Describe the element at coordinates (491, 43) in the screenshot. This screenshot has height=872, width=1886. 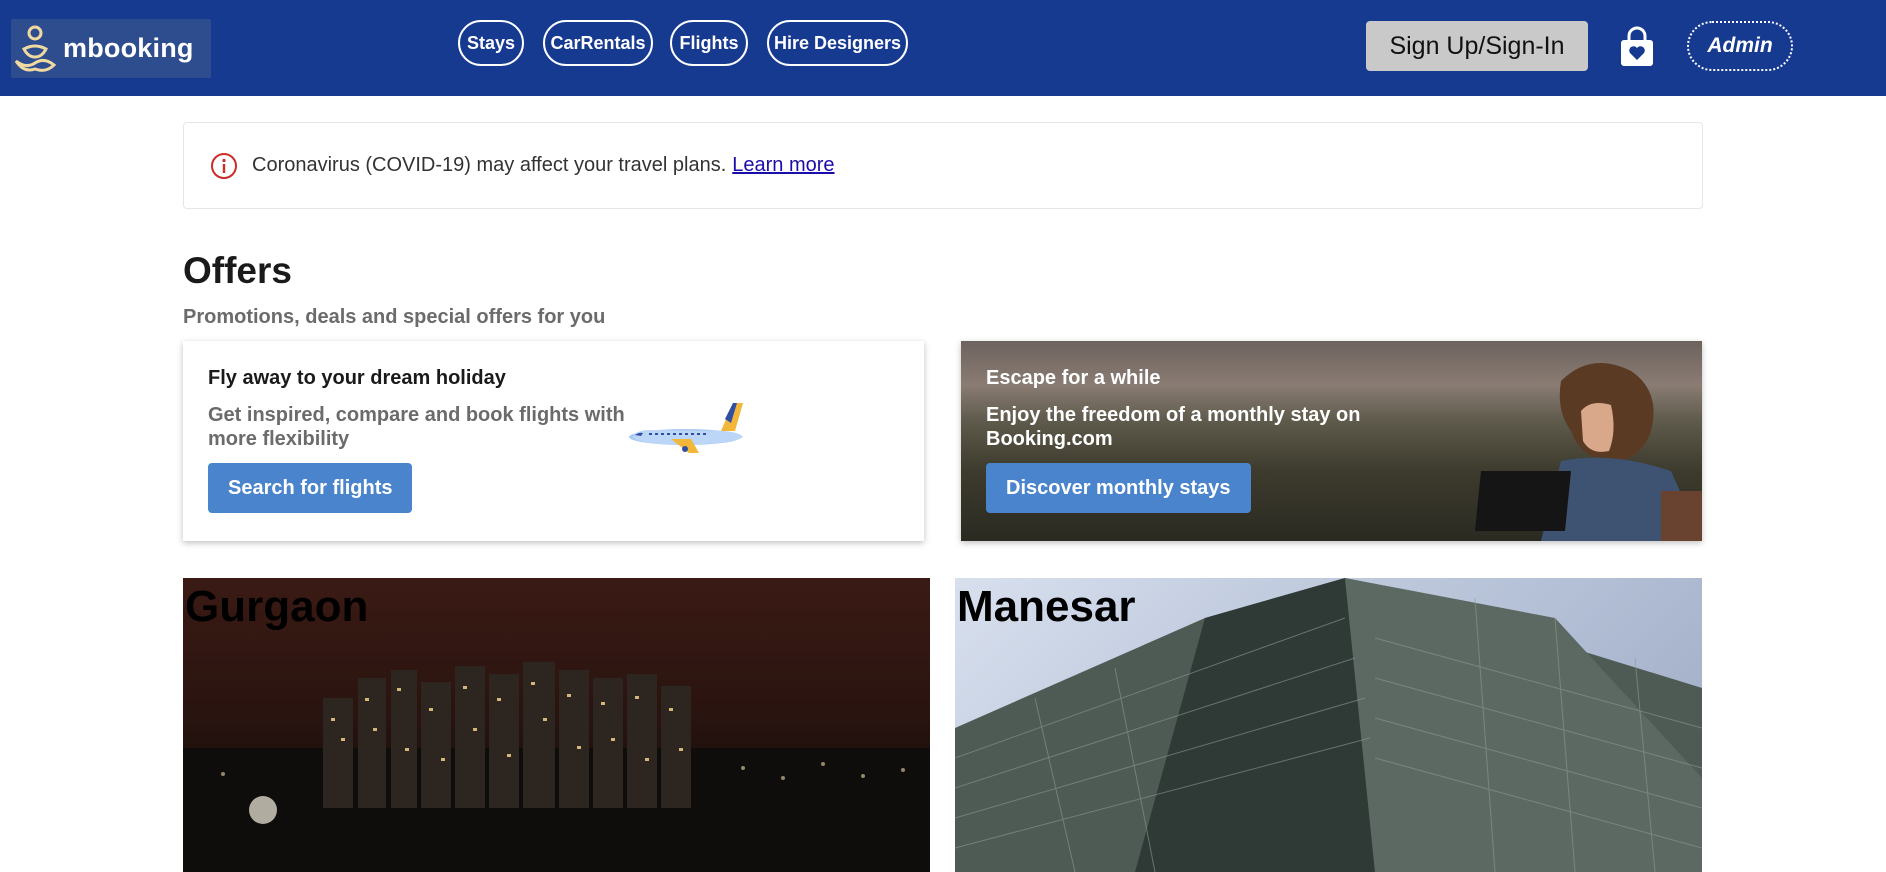
I see `nav-stays: Stays` at that location.